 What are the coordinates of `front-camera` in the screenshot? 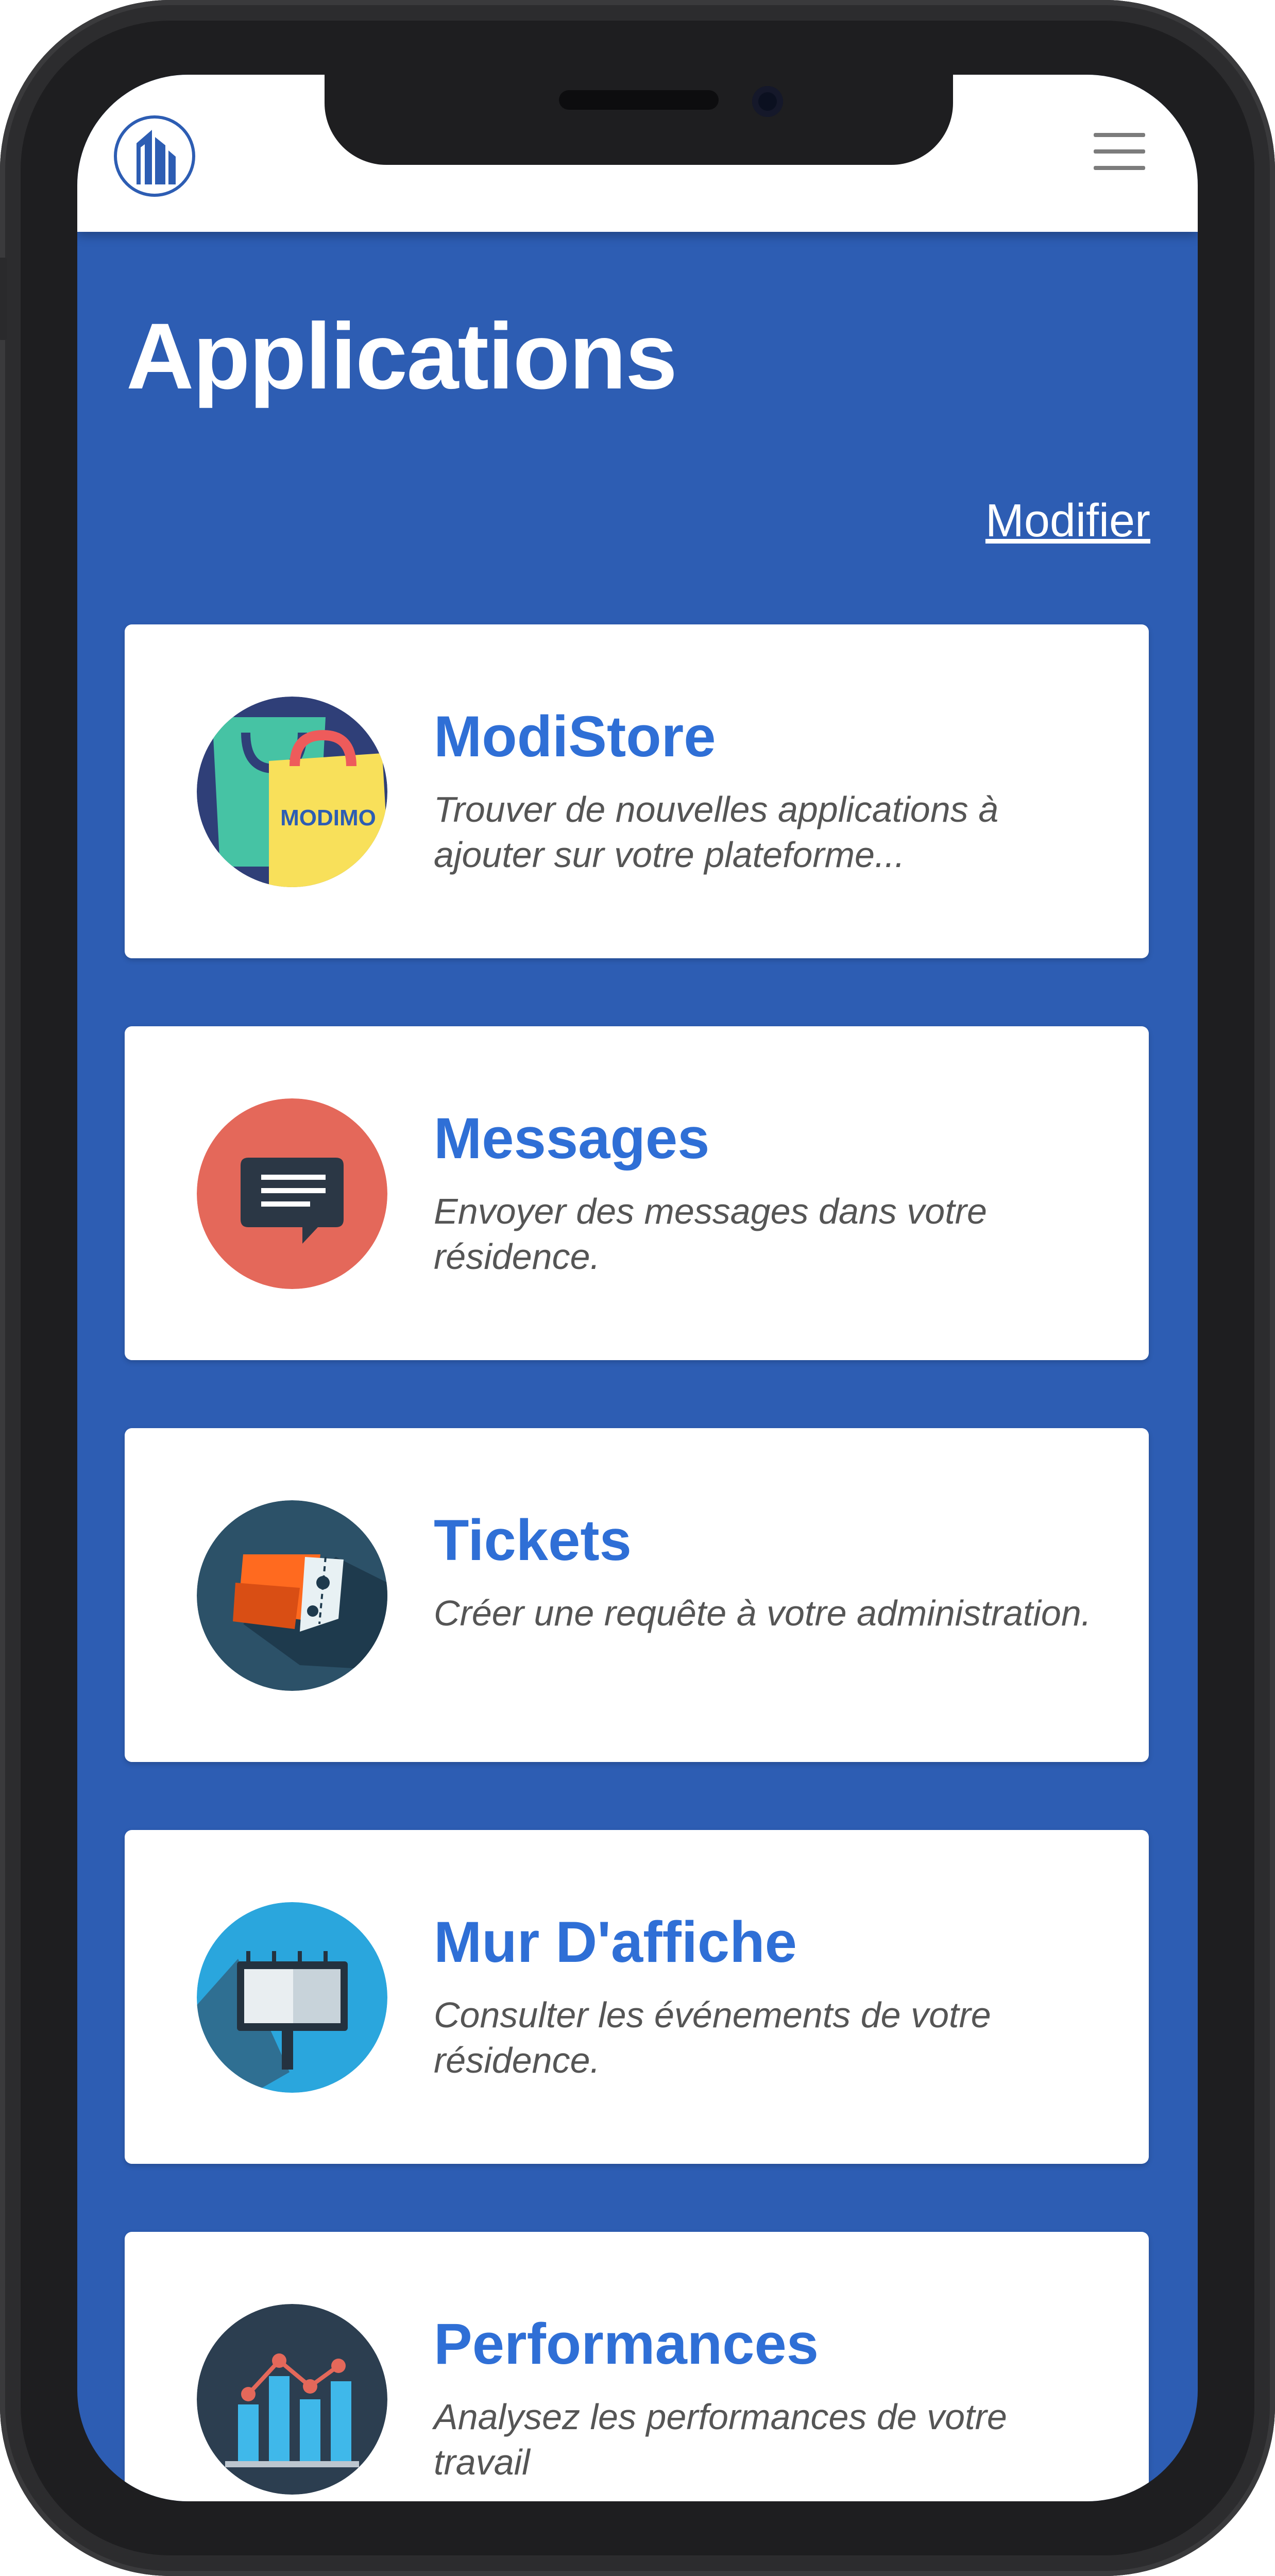 It's located at (767, 101).